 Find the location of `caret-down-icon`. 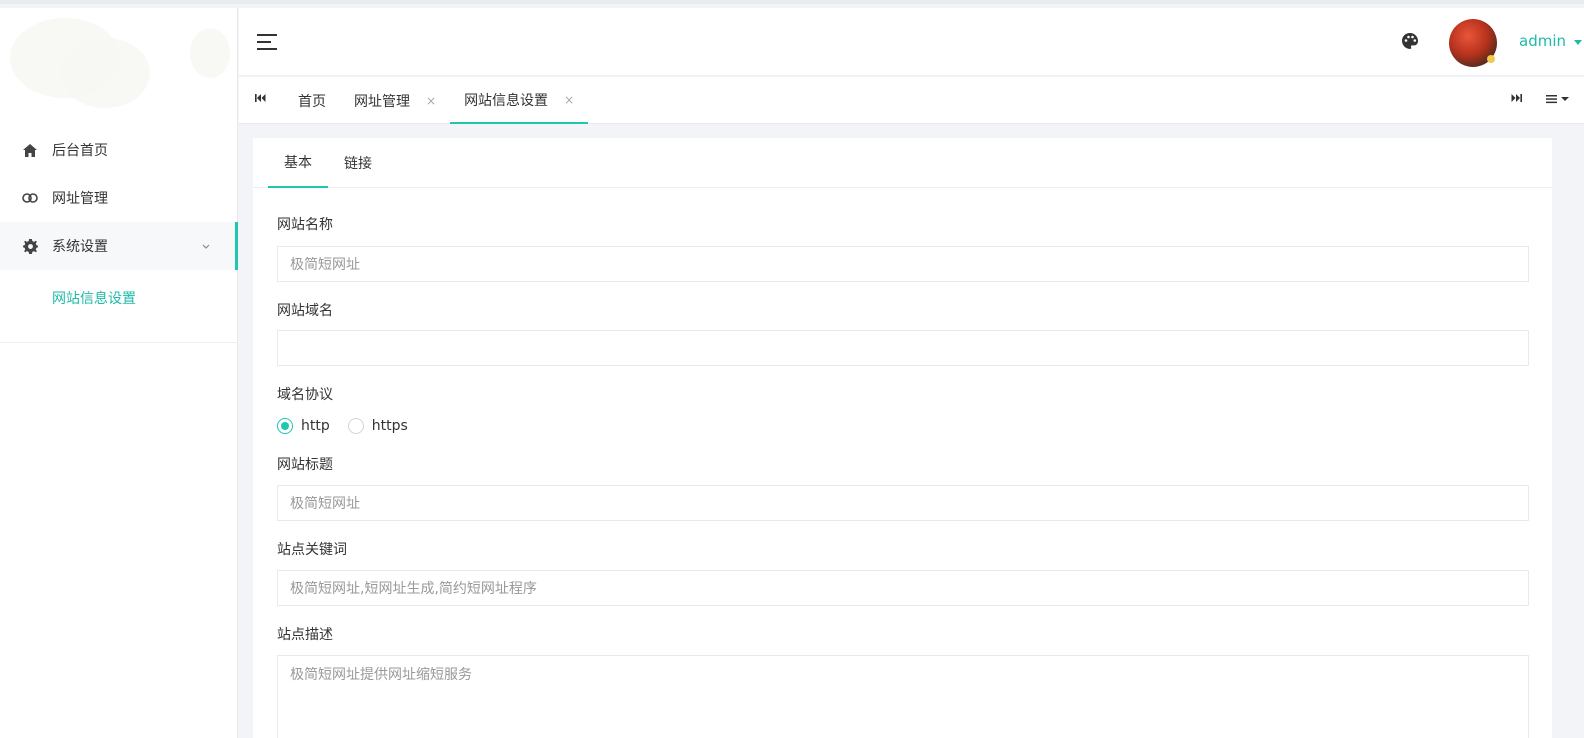

caret-down-icon is located at coordinates (1578, 42).